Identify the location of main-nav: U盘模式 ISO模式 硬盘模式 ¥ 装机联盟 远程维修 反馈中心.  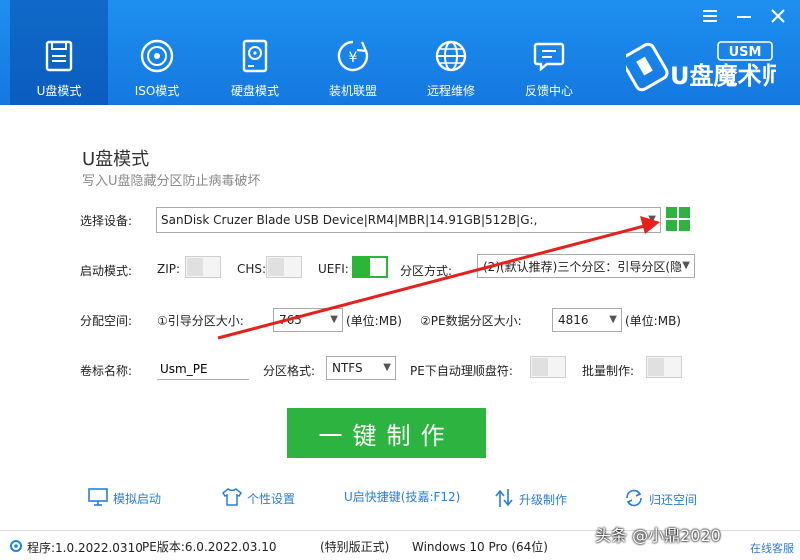
(304, 52).